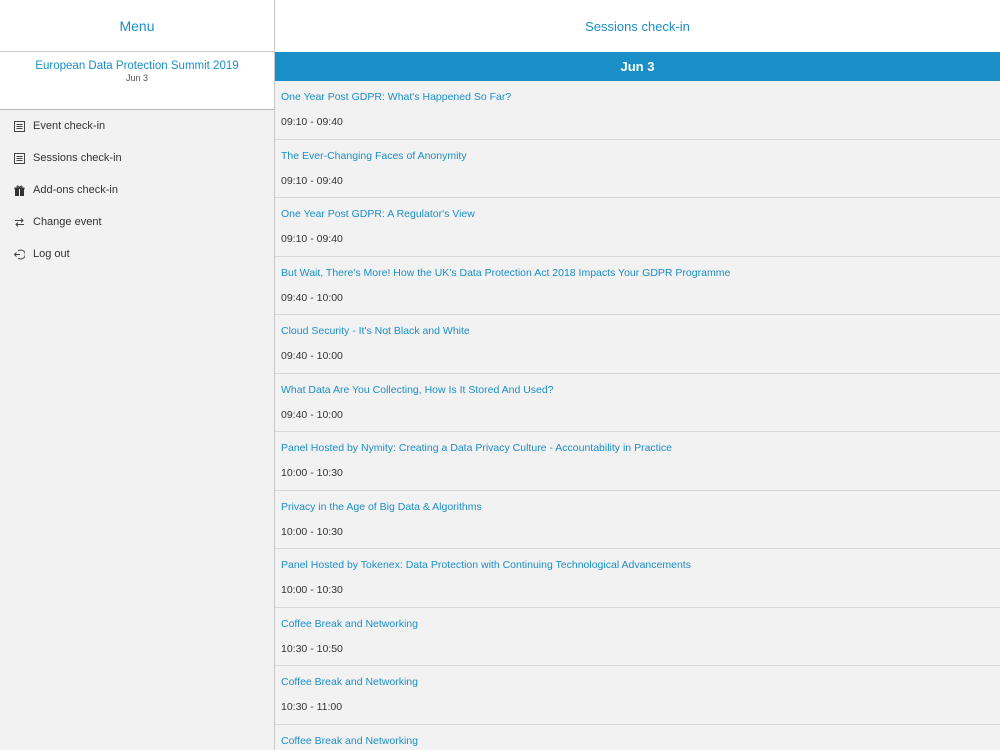 This screenshot has width=1000, height=750. Describe the element at coordinates (137, 78) in the screenshot. I see `event-date: Jun 3` at that location.